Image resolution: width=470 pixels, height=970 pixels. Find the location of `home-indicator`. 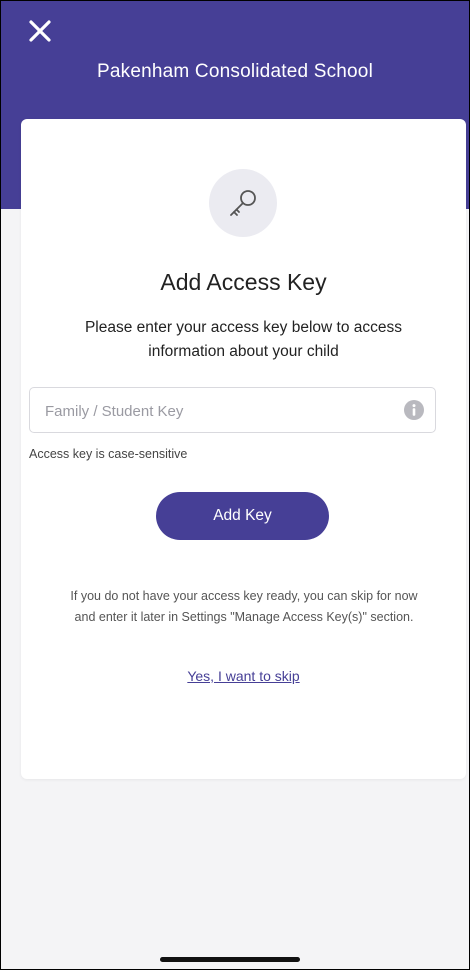

home-indicator is located at coordinates (230, 959).